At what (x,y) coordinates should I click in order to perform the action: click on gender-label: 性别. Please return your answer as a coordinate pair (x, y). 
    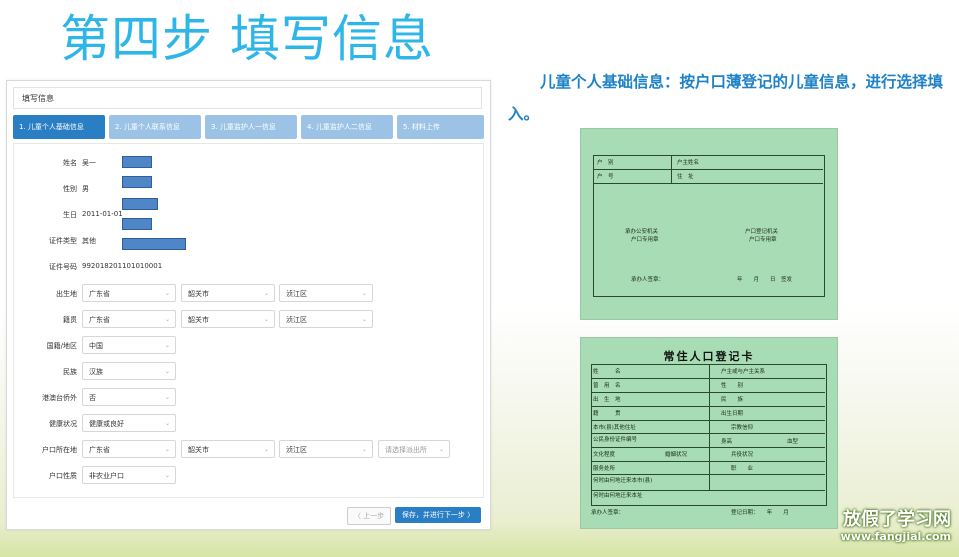
    Looking at the image, I should click on (70, 189).